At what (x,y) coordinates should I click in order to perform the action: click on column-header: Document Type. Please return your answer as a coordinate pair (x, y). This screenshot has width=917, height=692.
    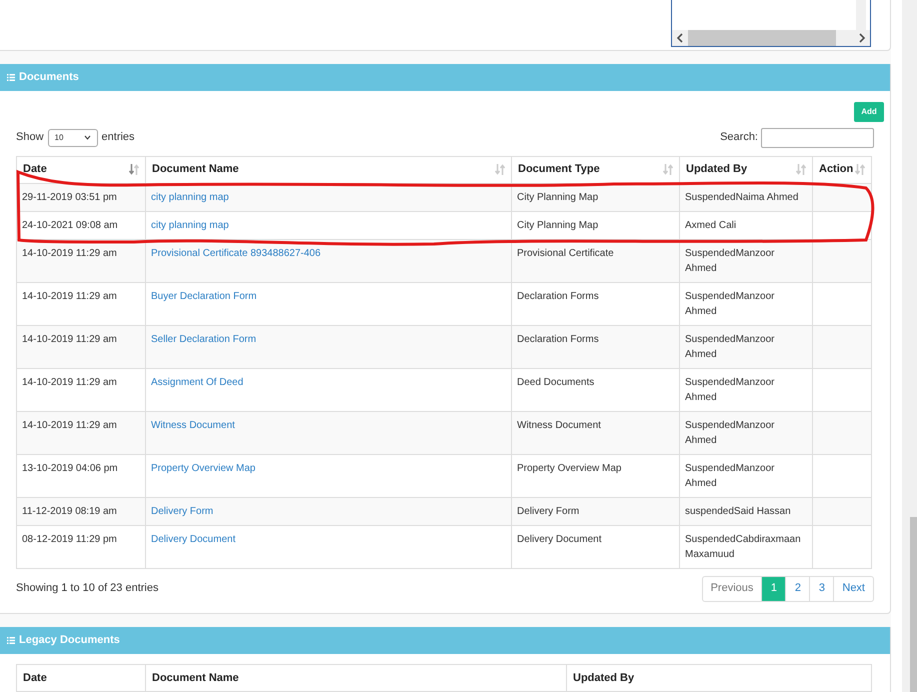
    Looking at the image, I should click on (596, 170).